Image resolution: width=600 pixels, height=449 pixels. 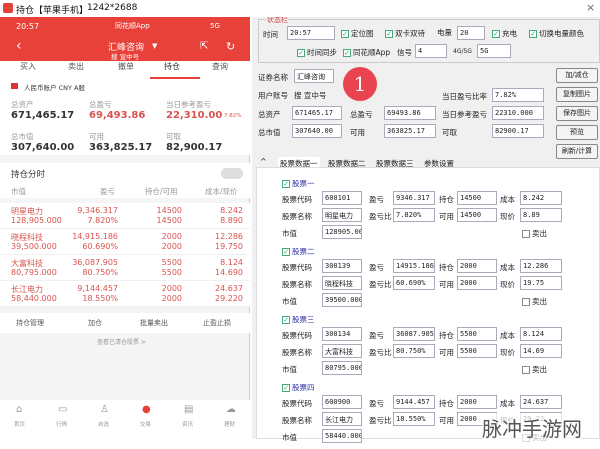 What do you see at coordinates (95, 323) in the screenshot?
I see `action-button: 加仓` at bounding box center [95, 323].